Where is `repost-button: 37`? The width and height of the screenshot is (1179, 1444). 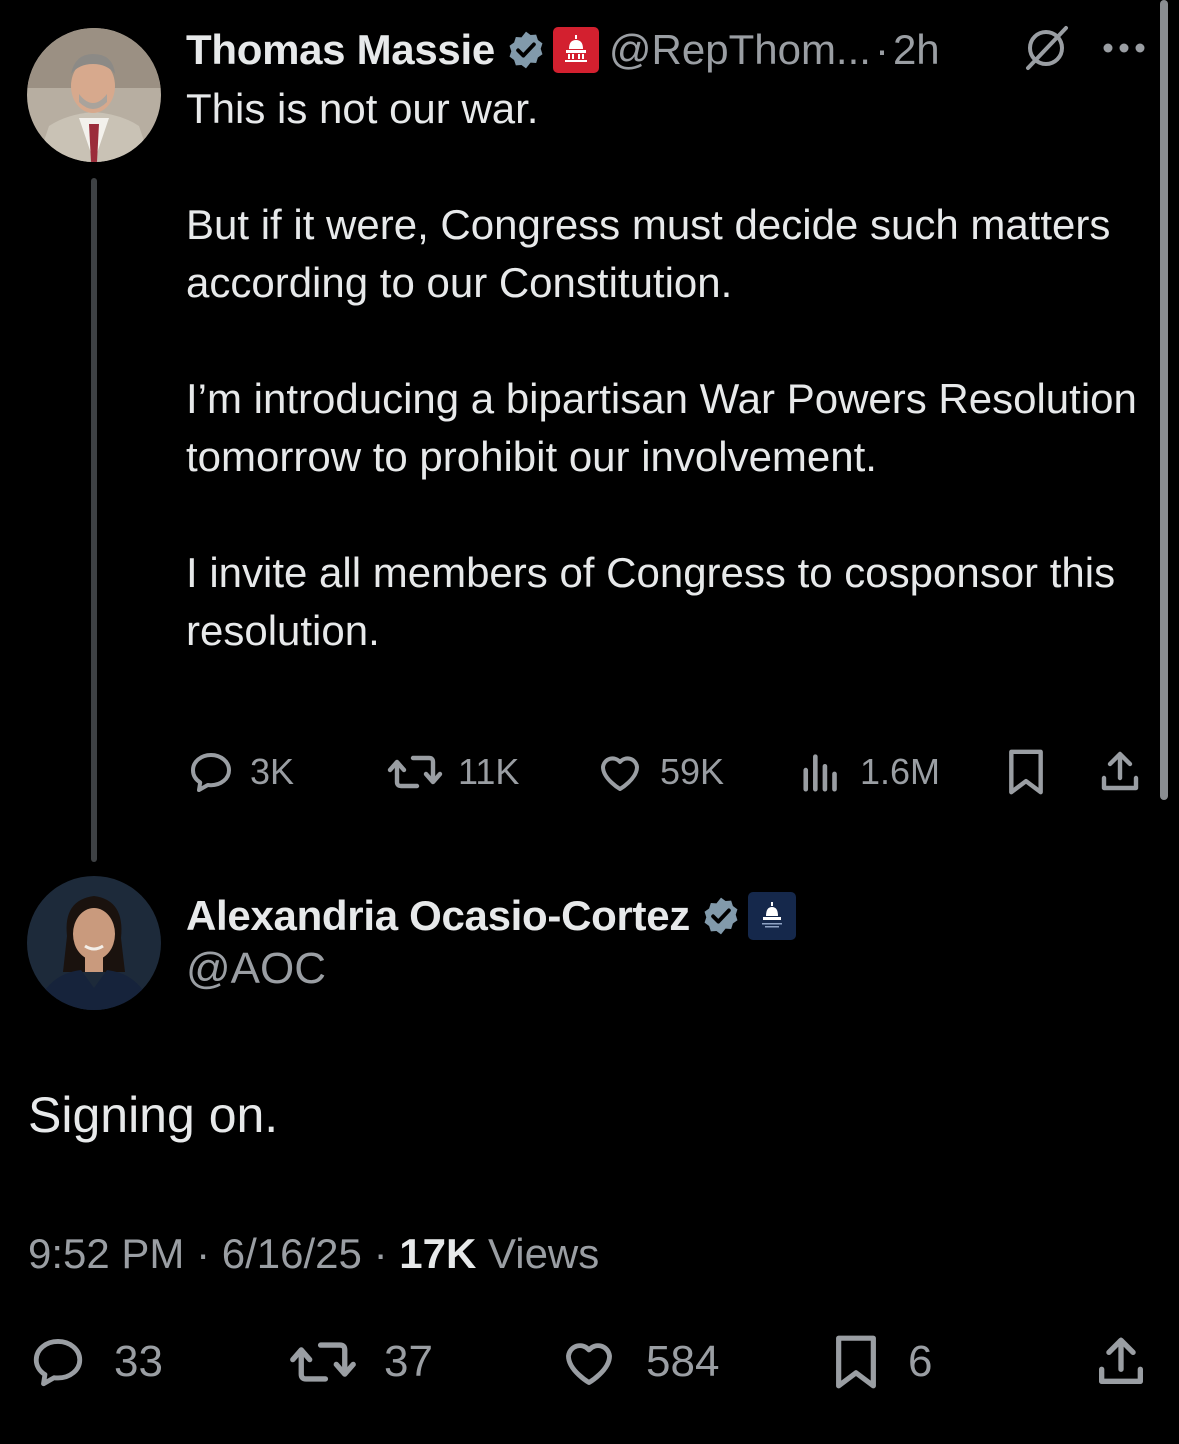 repost-button: 37 is located at coordinates (360, 1362).